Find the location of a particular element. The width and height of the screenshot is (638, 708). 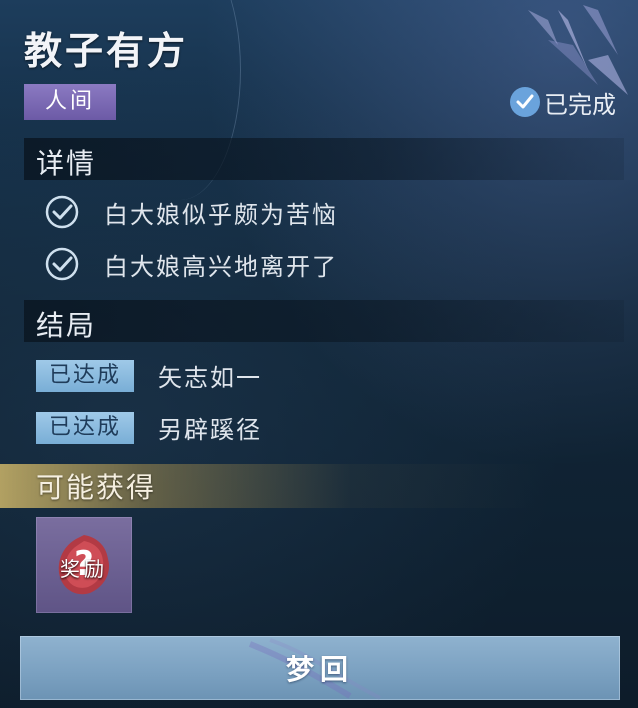

ending-item: 已达成 矢志如一 is located at coordinates (149, 375).